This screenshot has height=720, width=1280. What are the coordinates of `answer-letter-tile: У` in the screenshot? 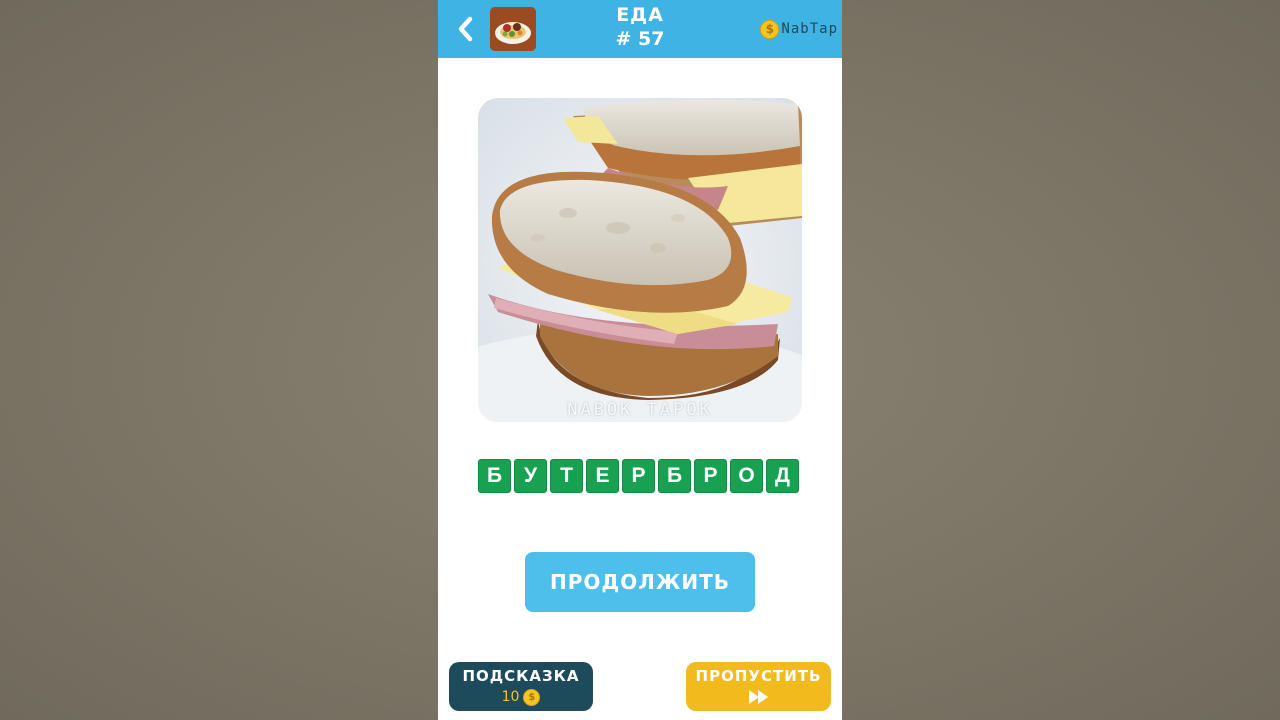 It's located at (530, 476).